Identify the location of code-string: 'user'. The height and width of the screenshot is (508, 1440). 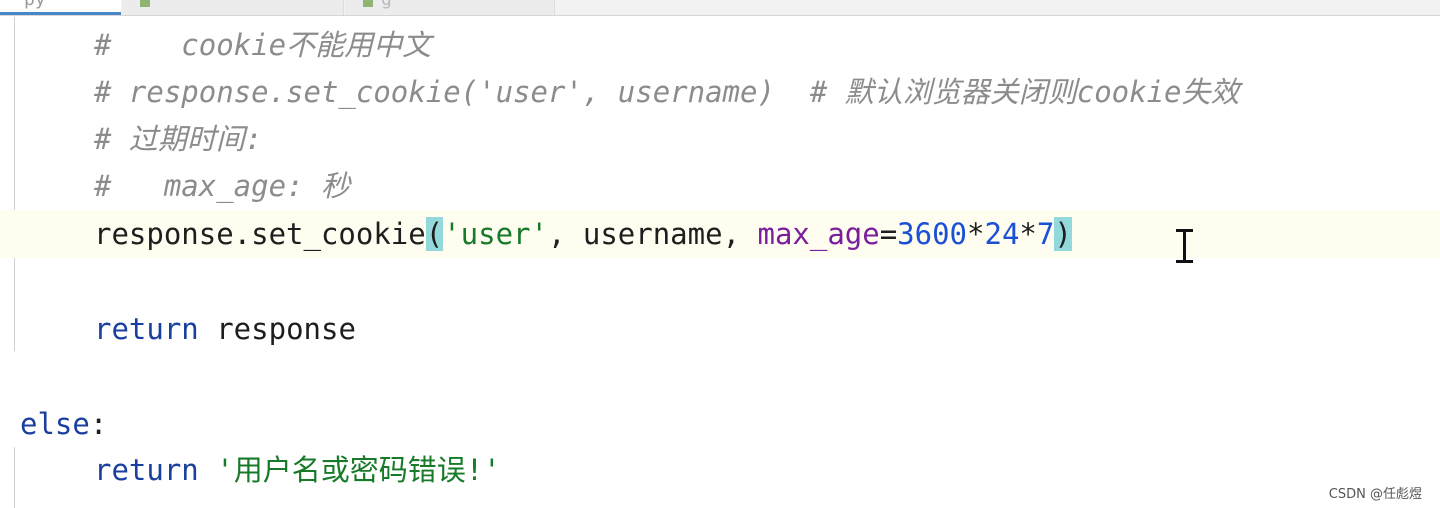
(495, 234).